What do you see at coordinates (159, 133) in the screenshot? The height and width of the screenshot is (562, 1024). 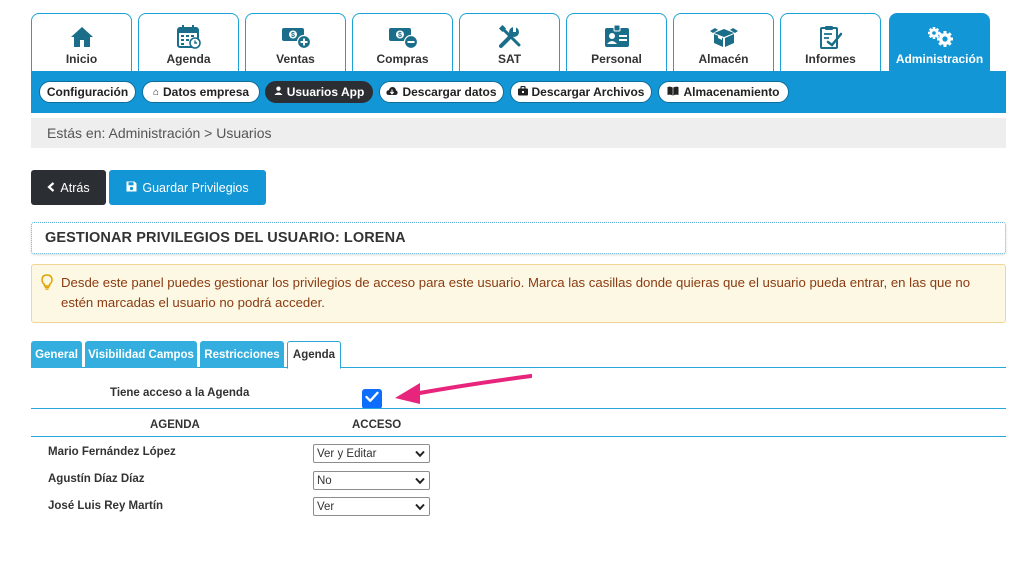 I see `breadcrumb-text: Estás en: Administración > Usuarios` at bounding box center [159, 133].